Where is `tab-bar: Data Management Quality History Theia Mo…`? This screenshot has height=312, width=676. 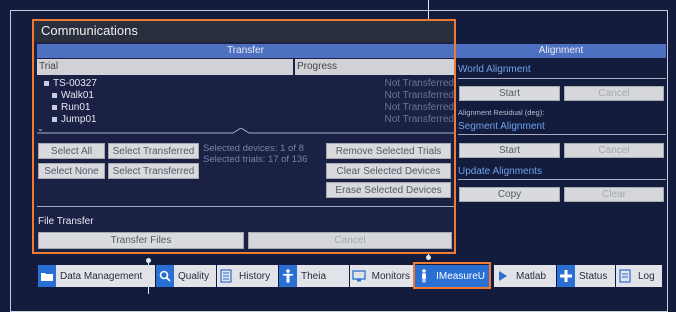 tab-bar: Data Management Quality History Theia Mo… is located at coordinates (350, 276).